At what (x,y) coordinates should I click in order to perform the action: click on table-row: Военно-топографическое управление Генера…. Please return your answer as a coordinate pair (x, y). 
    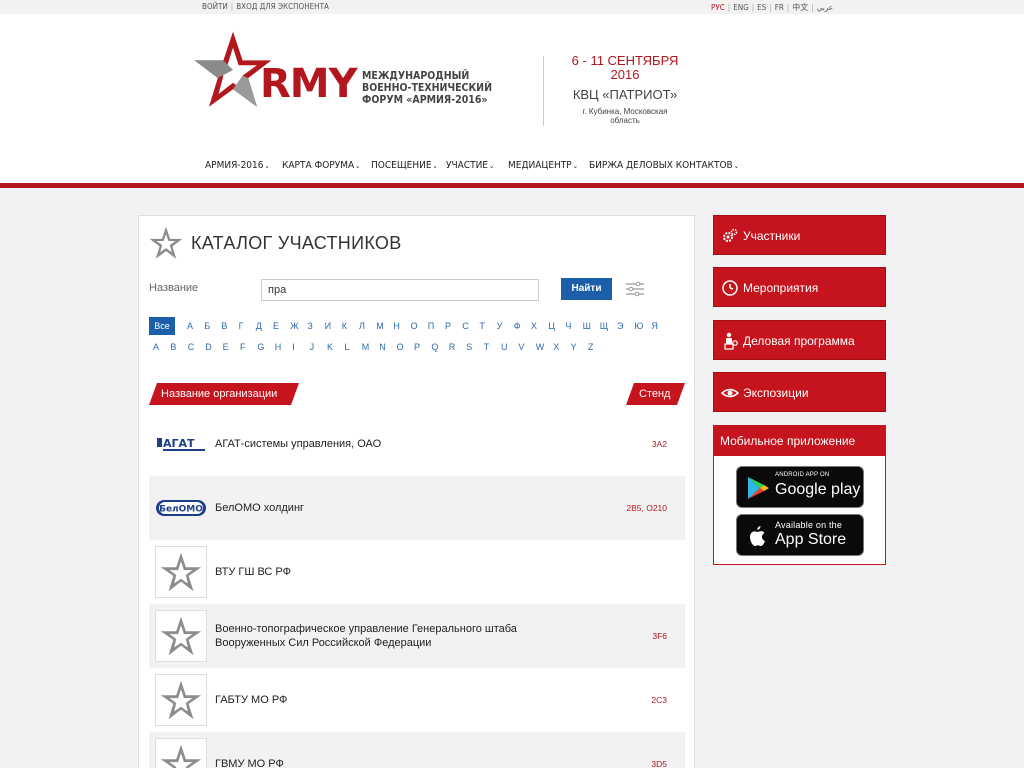
    Looking at the image, I should click on (417, 636).